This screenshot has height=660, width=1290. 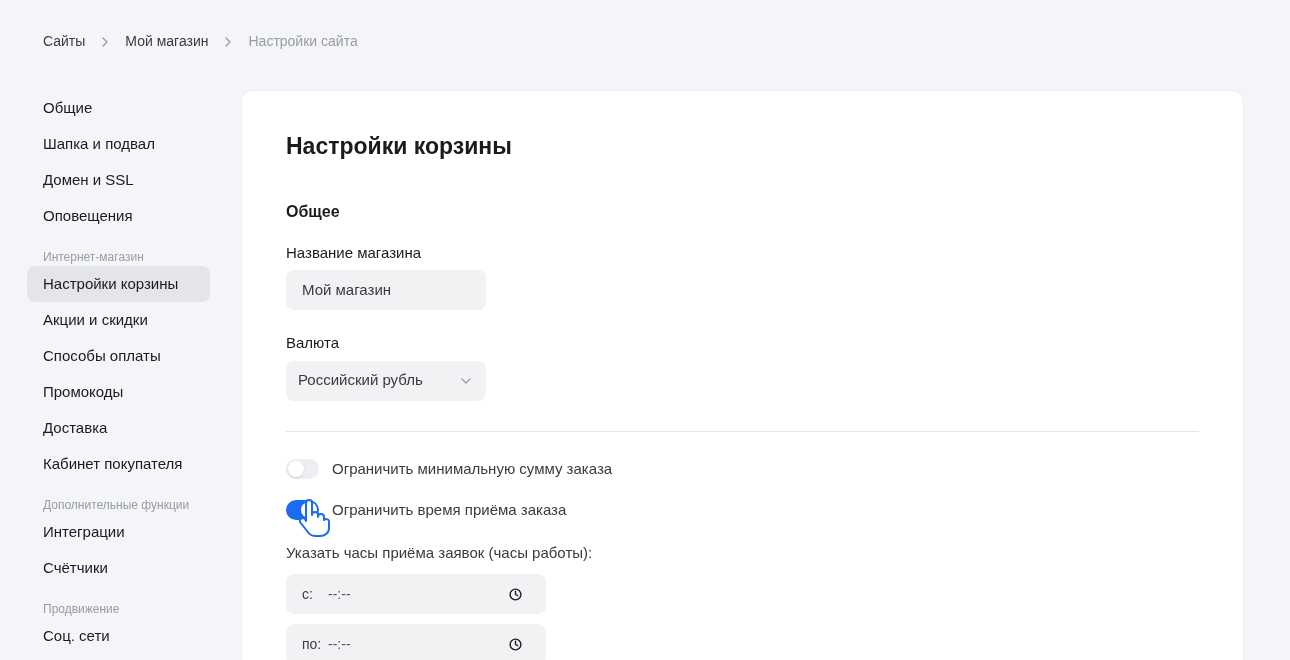 What do you see at coordinates (118, 108) in the screenshot?
I see `sidebar-item: Общие` at bounding box center [118, 108].